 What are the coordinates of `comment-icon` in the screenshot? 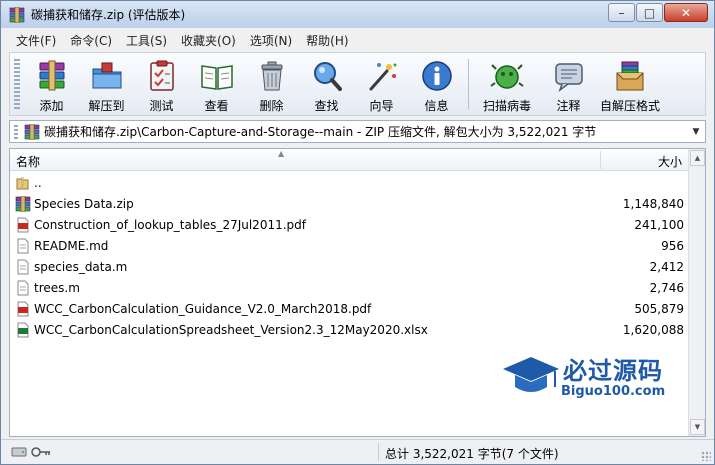 It's located at (569, 76).